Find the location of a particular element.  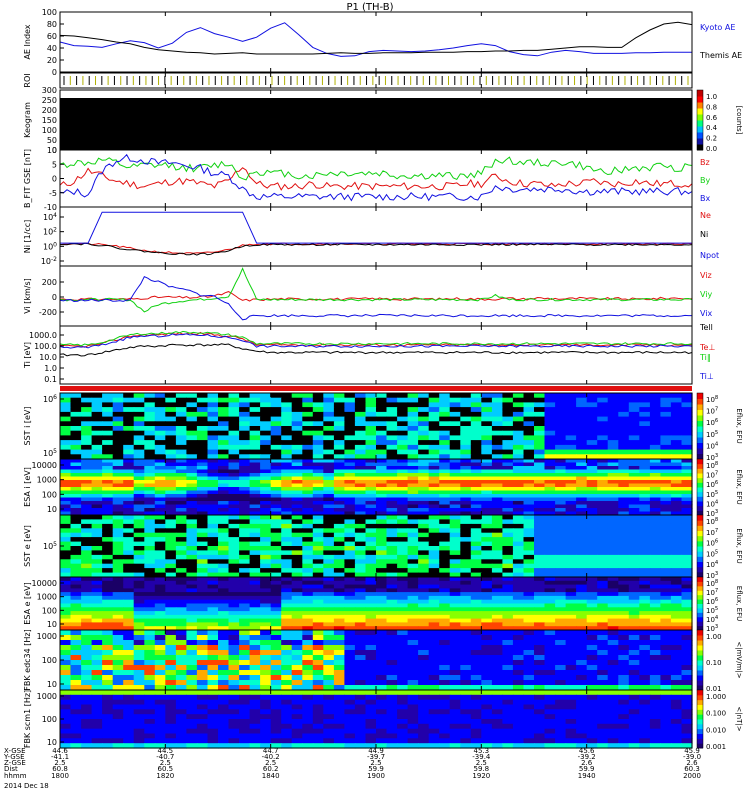

sst-i-colorbar-tick: 106 is located at coordinates (712, 422).